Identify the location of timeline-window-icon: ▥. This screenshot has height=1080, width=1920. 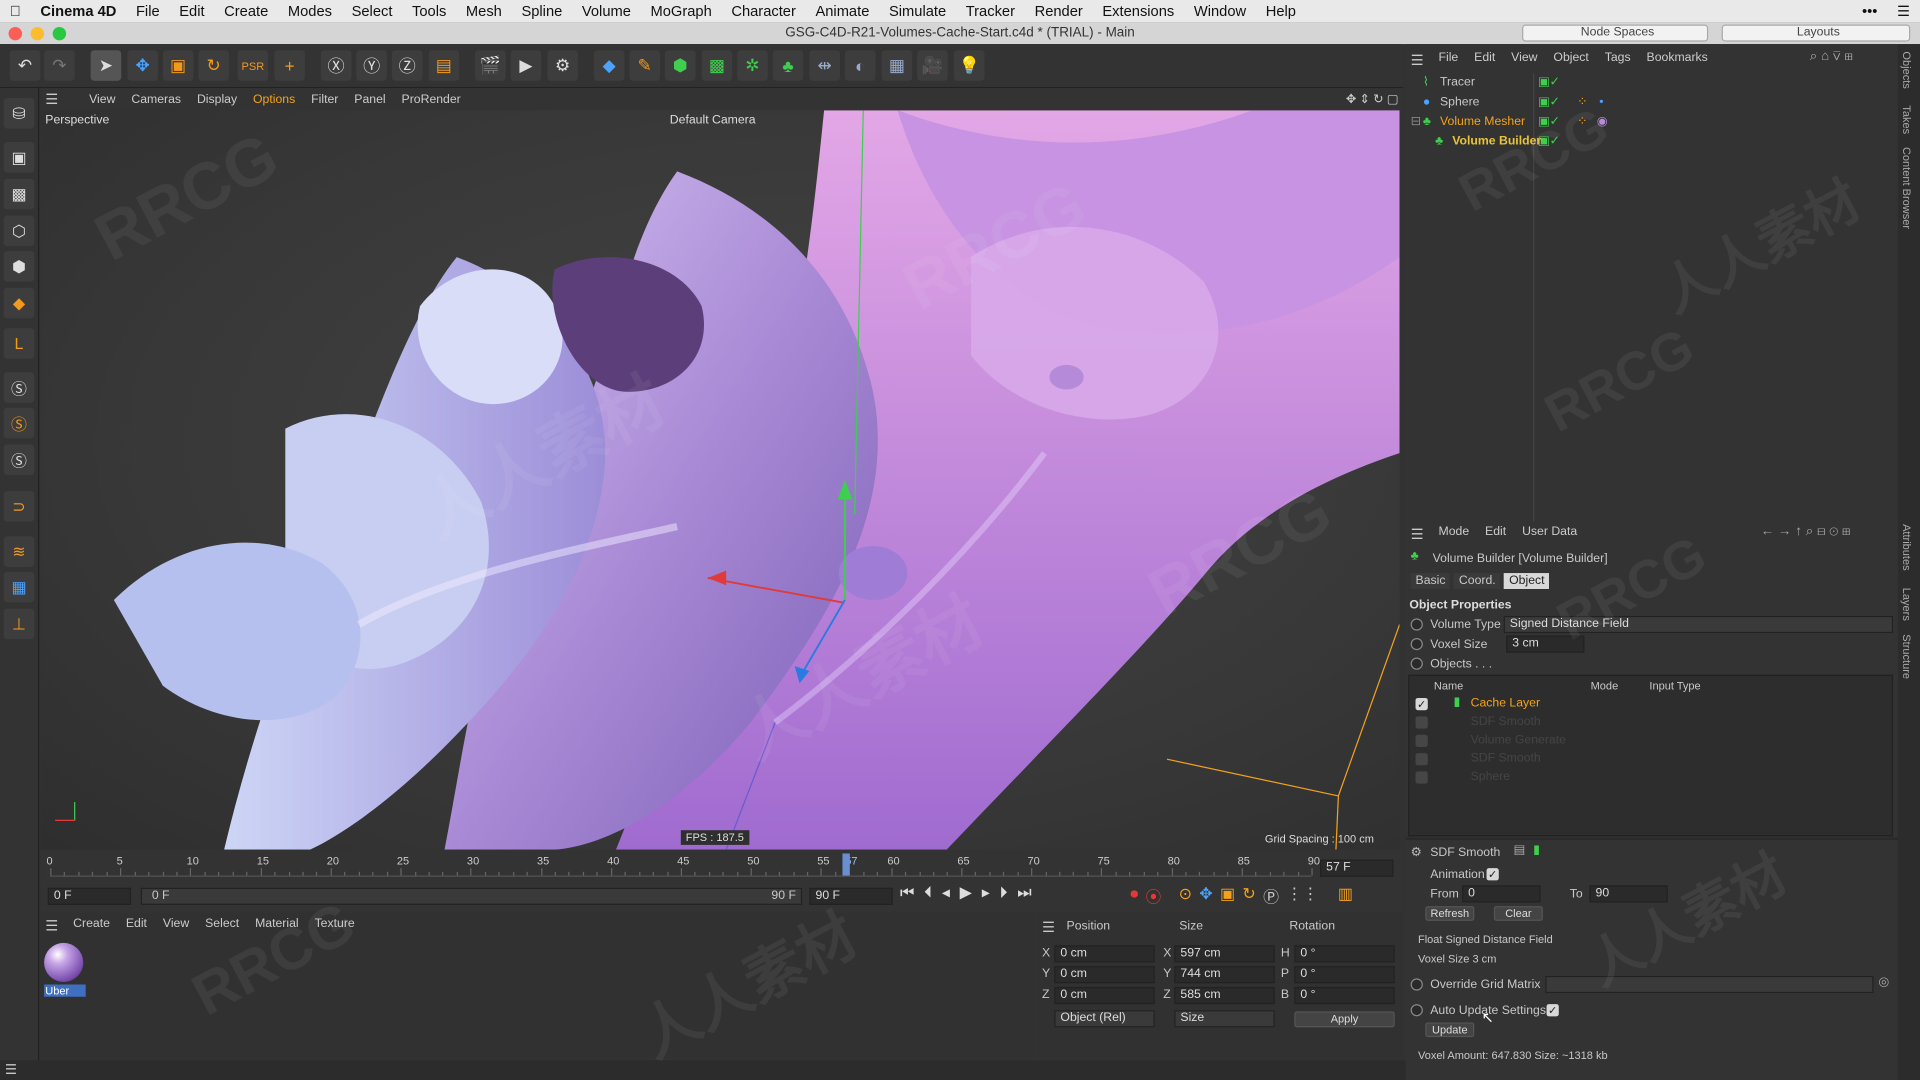
(1345, 895).